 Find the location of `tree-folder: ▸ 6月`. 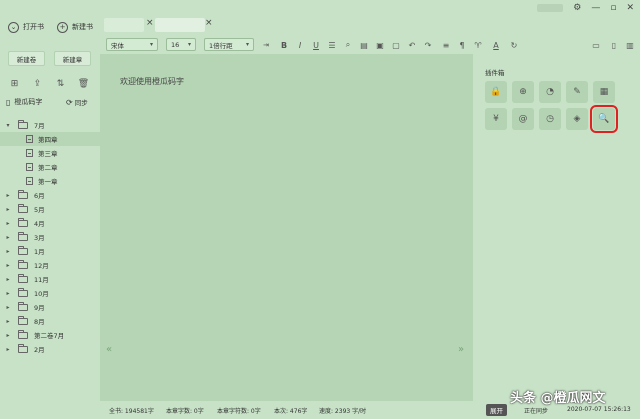

tree-folder: ▸ 6月 is located at coordinates (50, 195).